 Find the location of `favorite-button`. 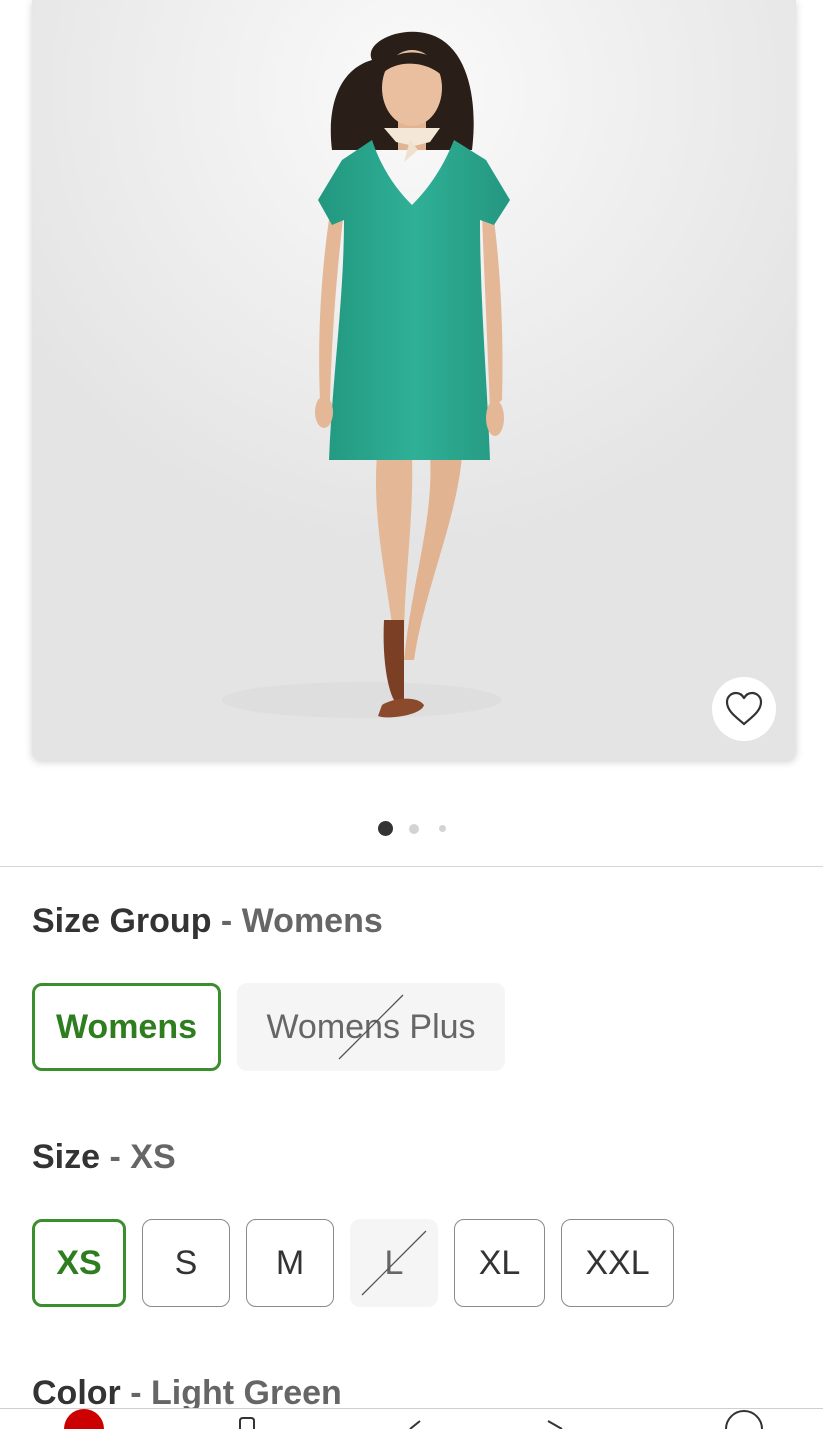

favorite-button is located at coordinates (744, 709).